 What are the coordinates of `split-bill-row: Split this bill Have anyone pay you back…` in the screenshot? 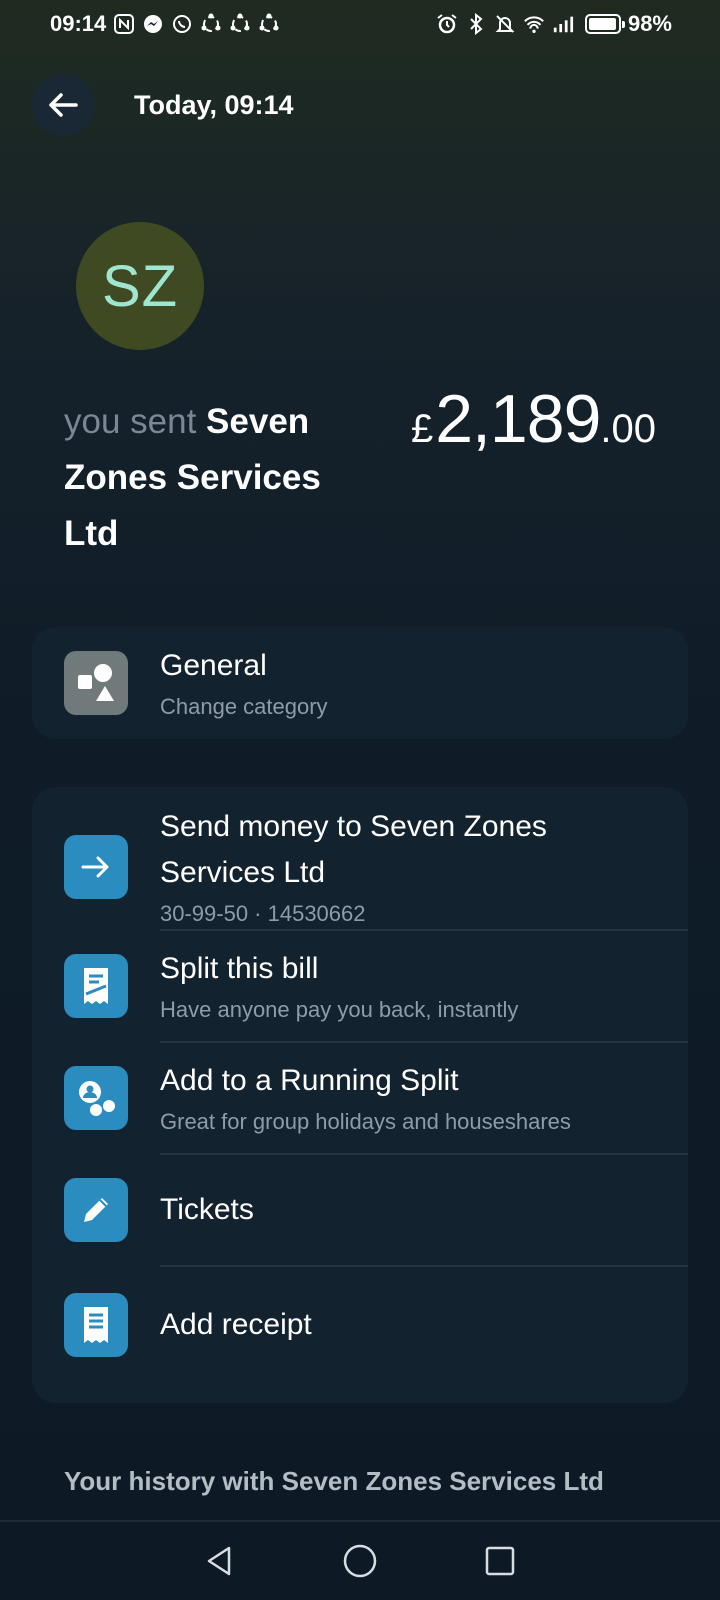 It's located at (360, 986).